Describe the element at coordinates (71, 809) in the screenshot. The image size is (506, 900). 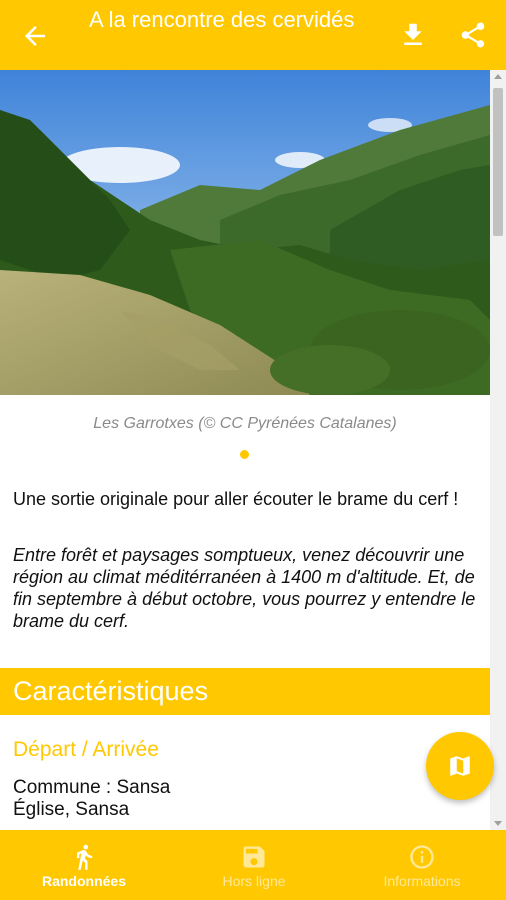
I see `place-line: Église, Sansa` at that location.